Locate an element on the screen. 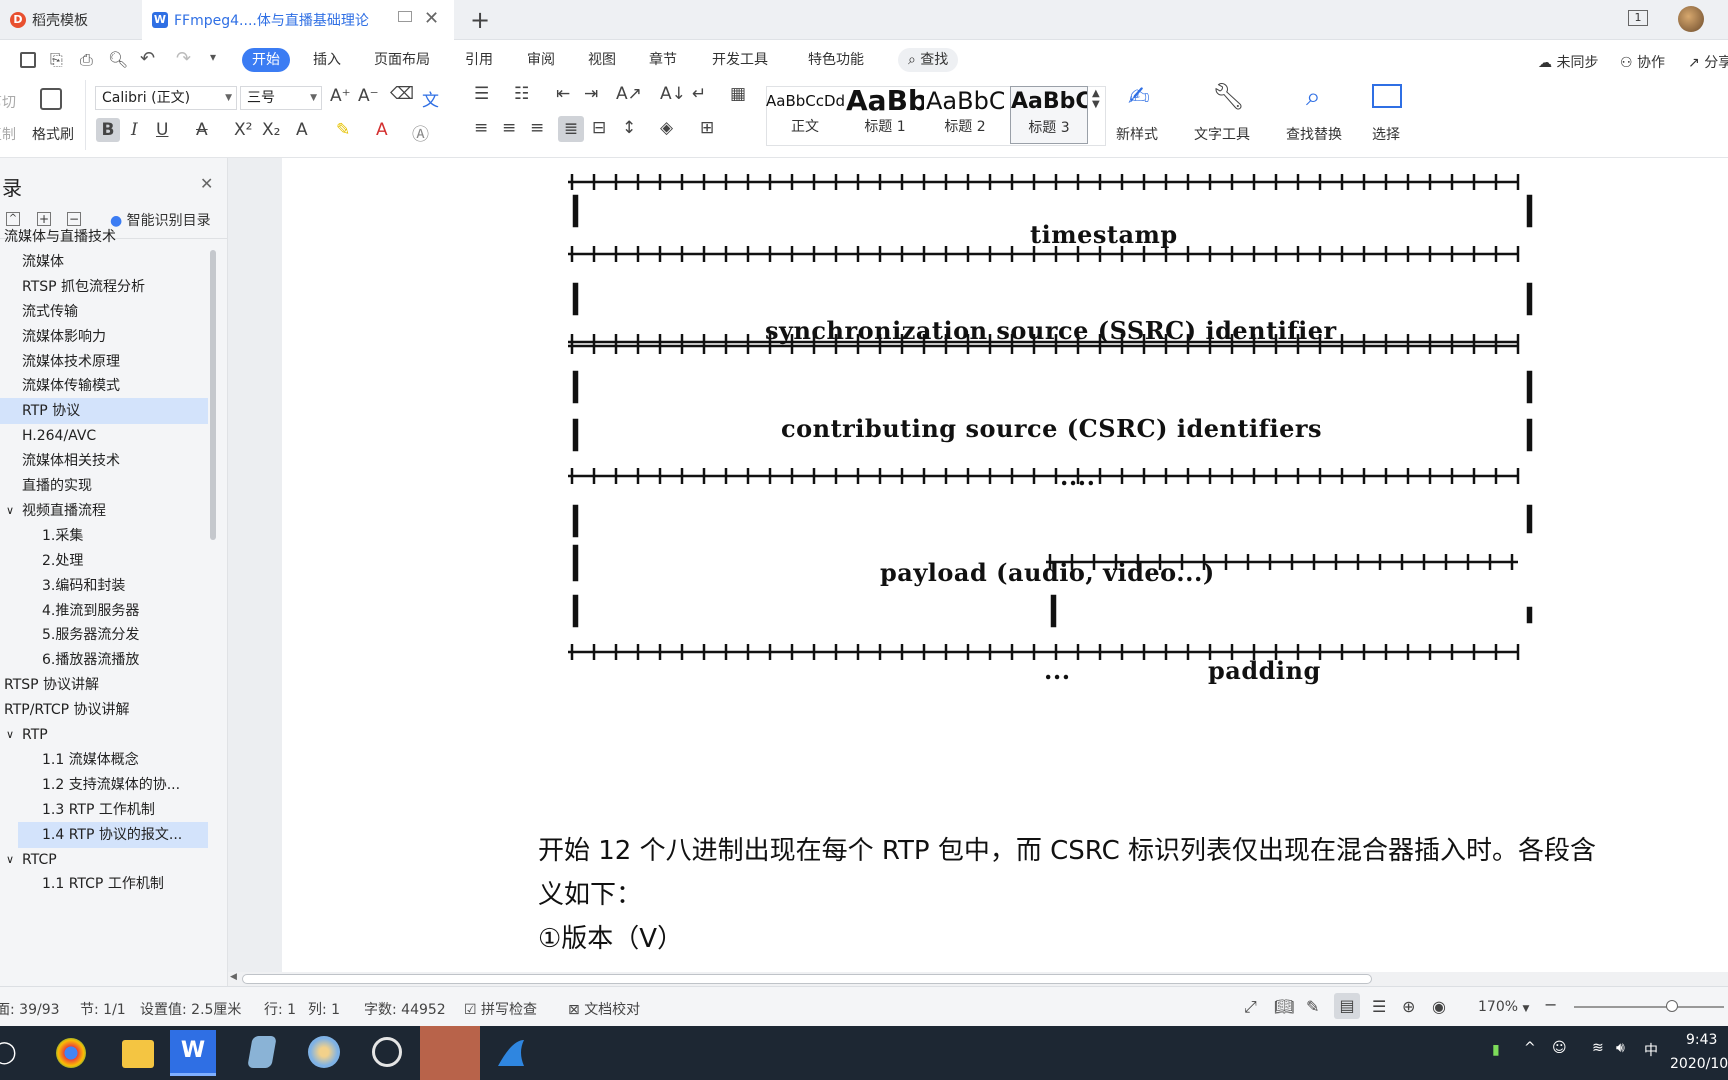  highlight-icon: ✎ is located at coordinates (343, 130).